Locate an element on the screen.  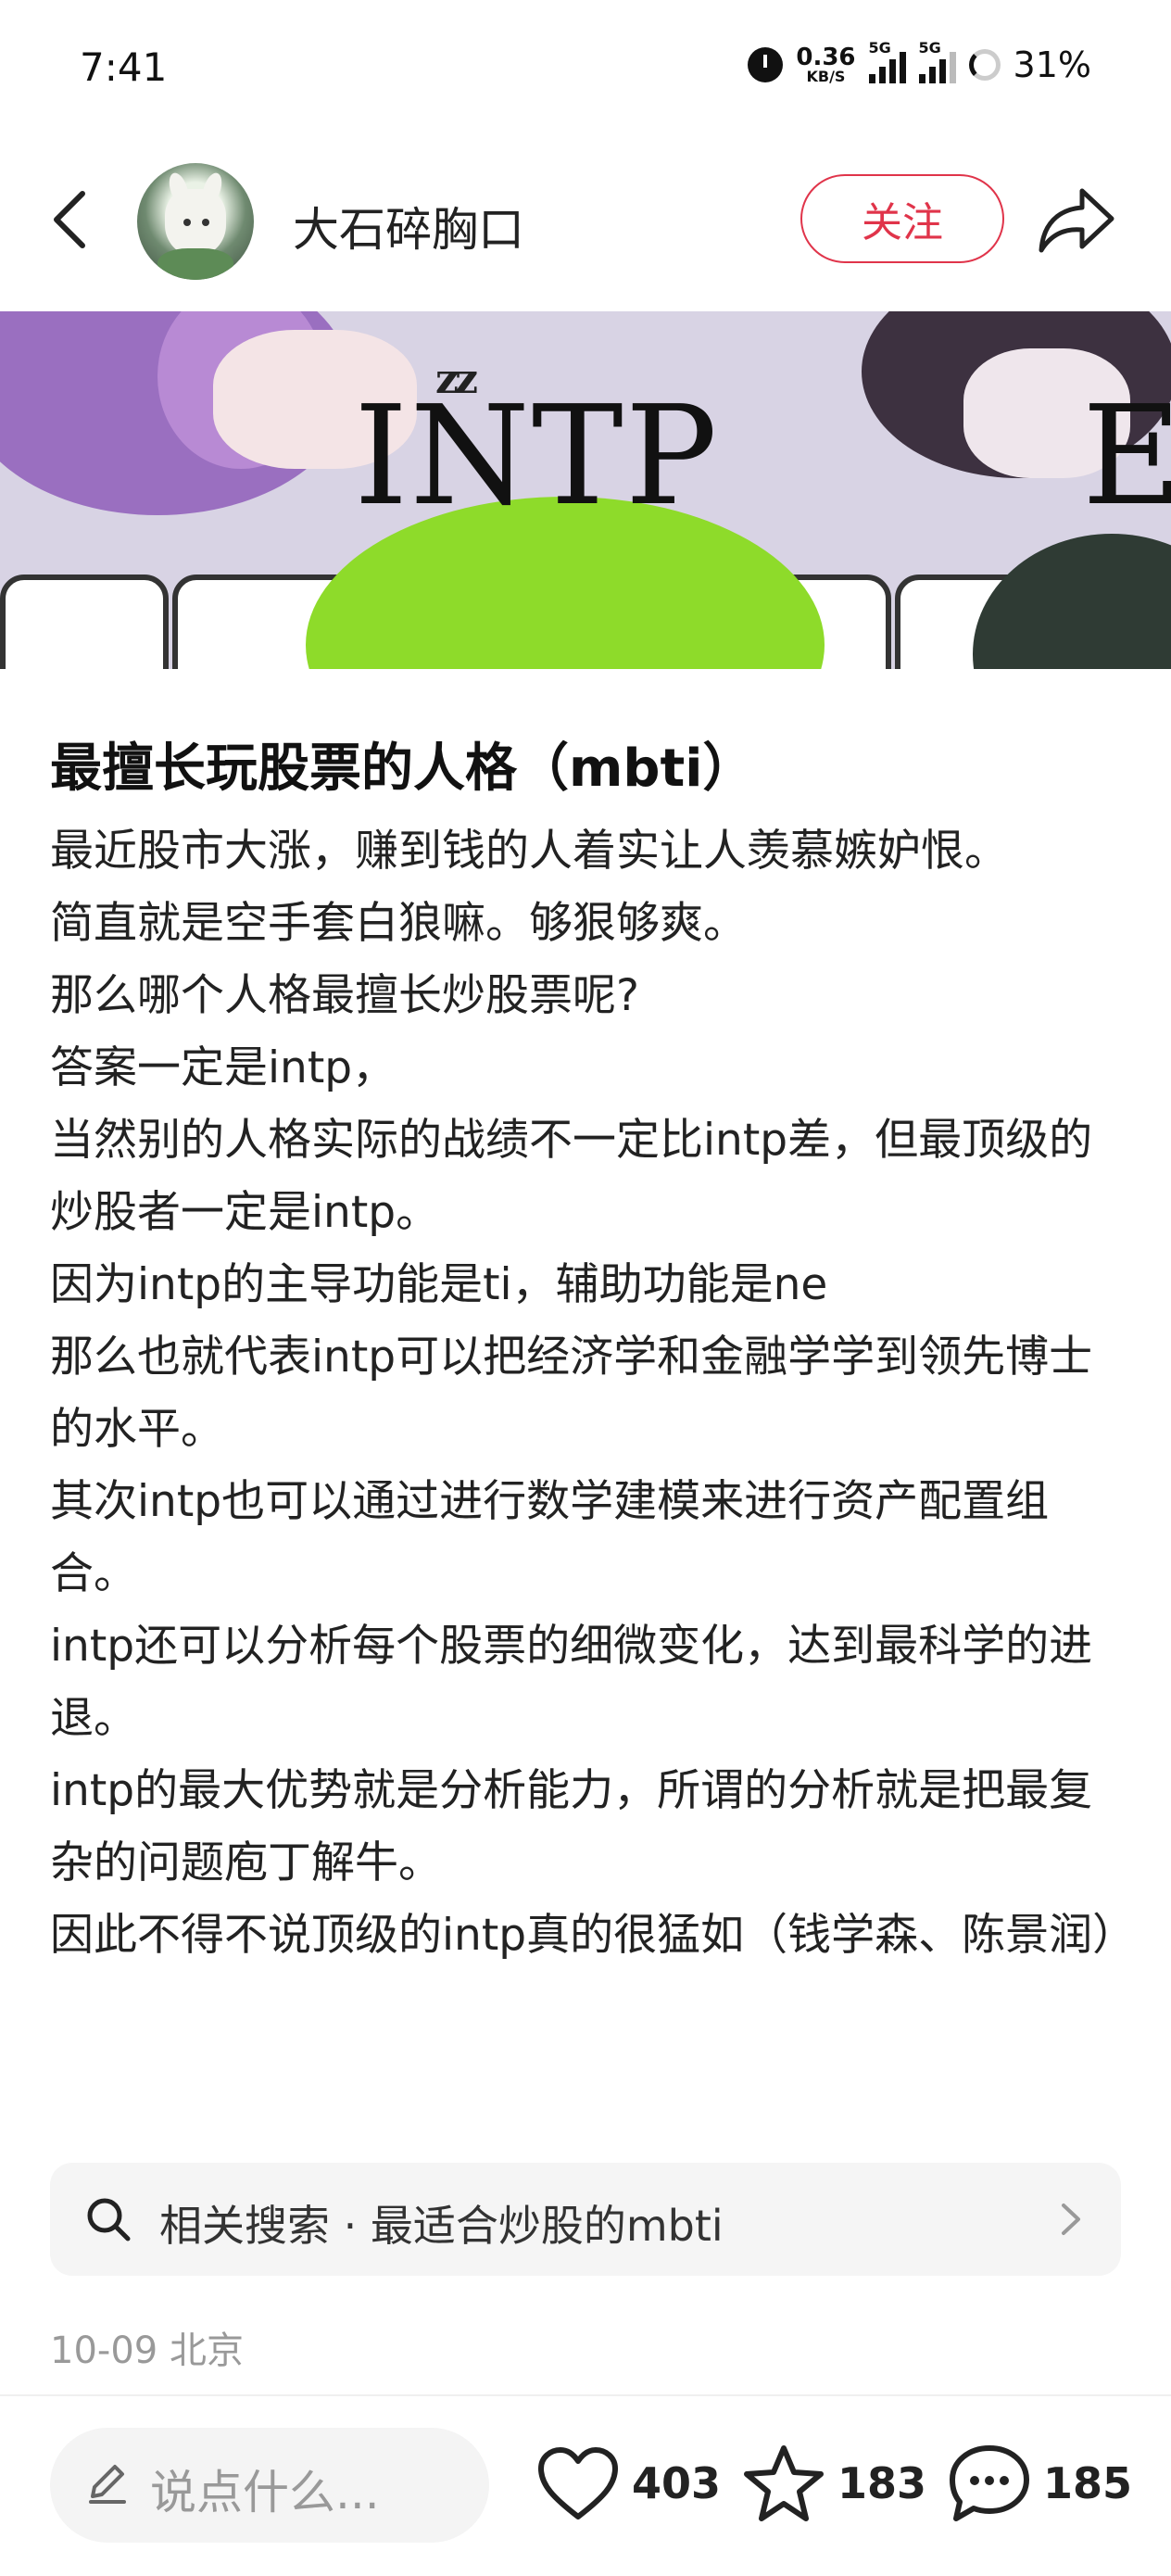
post-paragraph: 当然别的人格实际的战绩不一定比intp差，但最顶级的炒股者一定是intp。 is located at coordinates (572, 1176).